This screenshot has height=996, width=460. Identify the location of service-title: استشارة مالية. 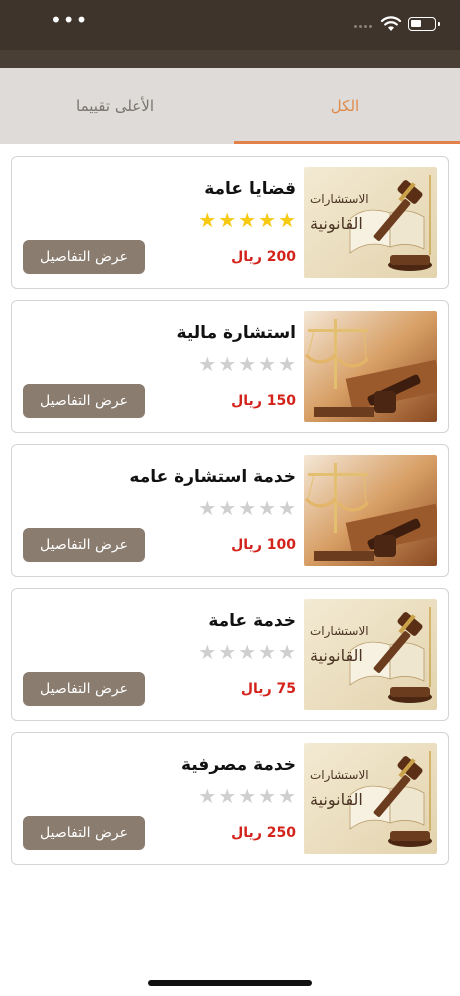
(236, 333).